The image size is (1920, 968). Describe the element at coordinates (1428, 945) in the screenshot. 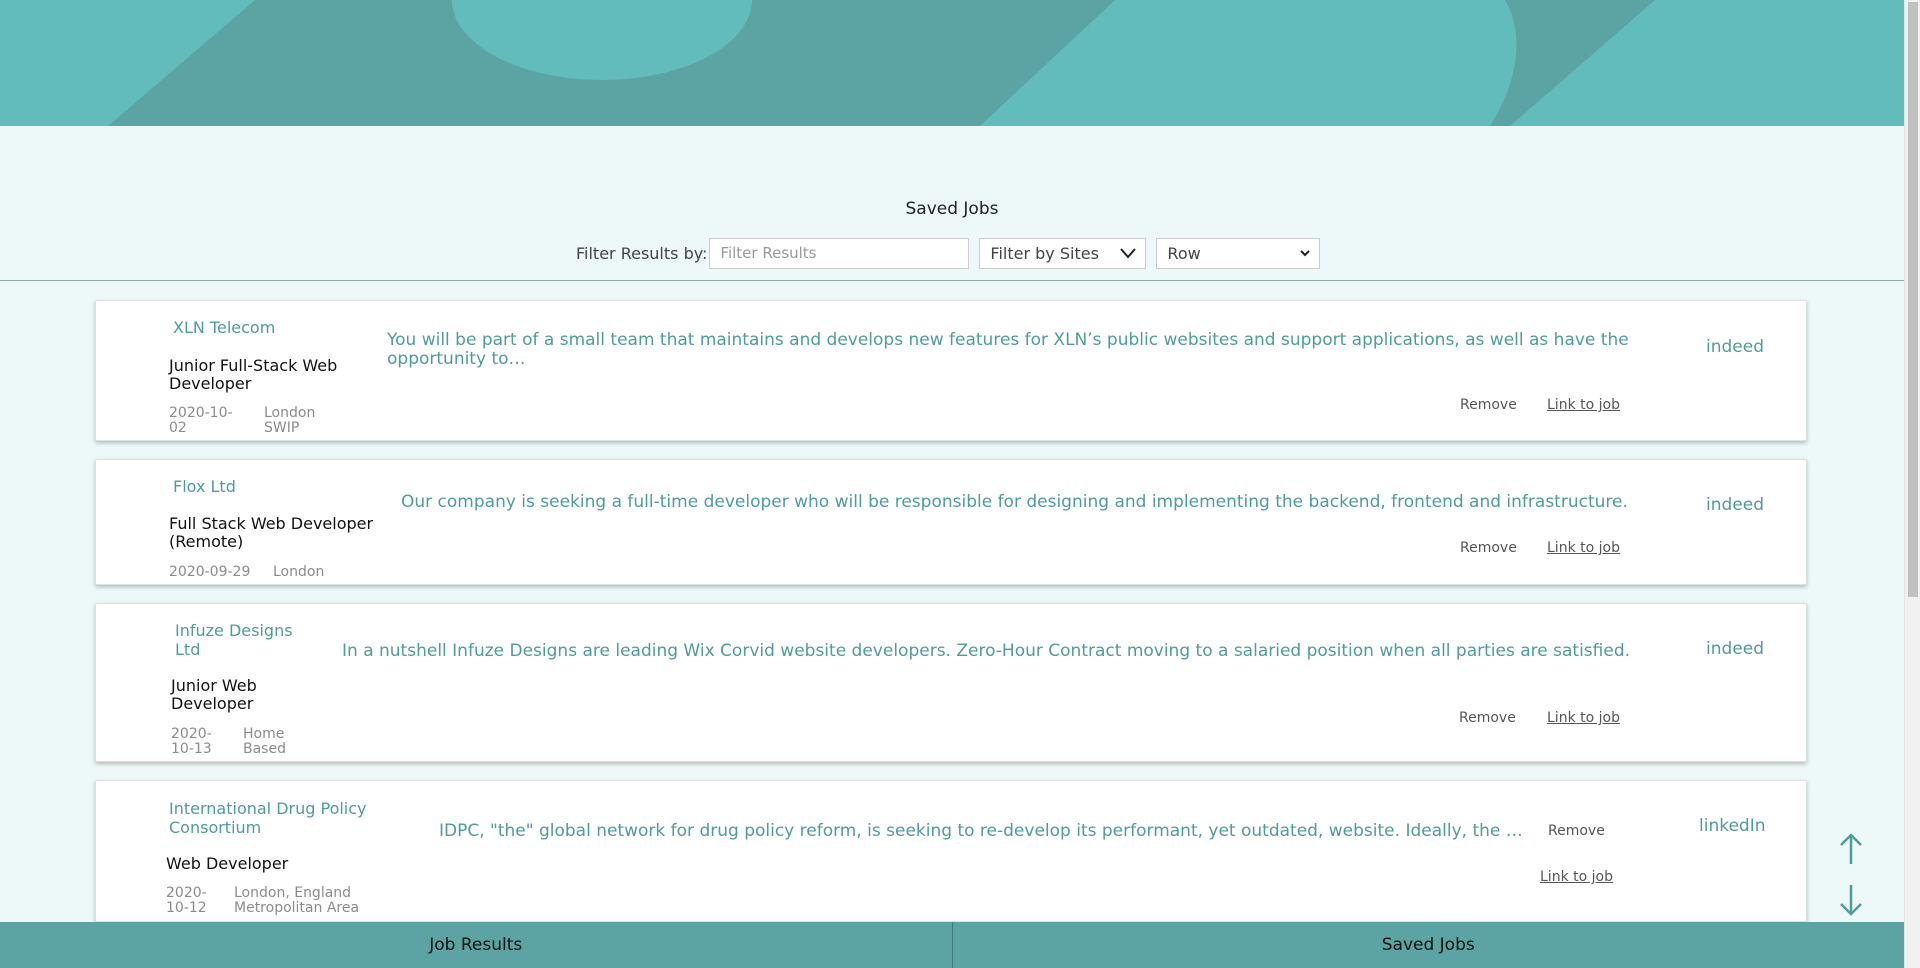

I see `saved-jobs-tab: Saved Jobs` at that location.